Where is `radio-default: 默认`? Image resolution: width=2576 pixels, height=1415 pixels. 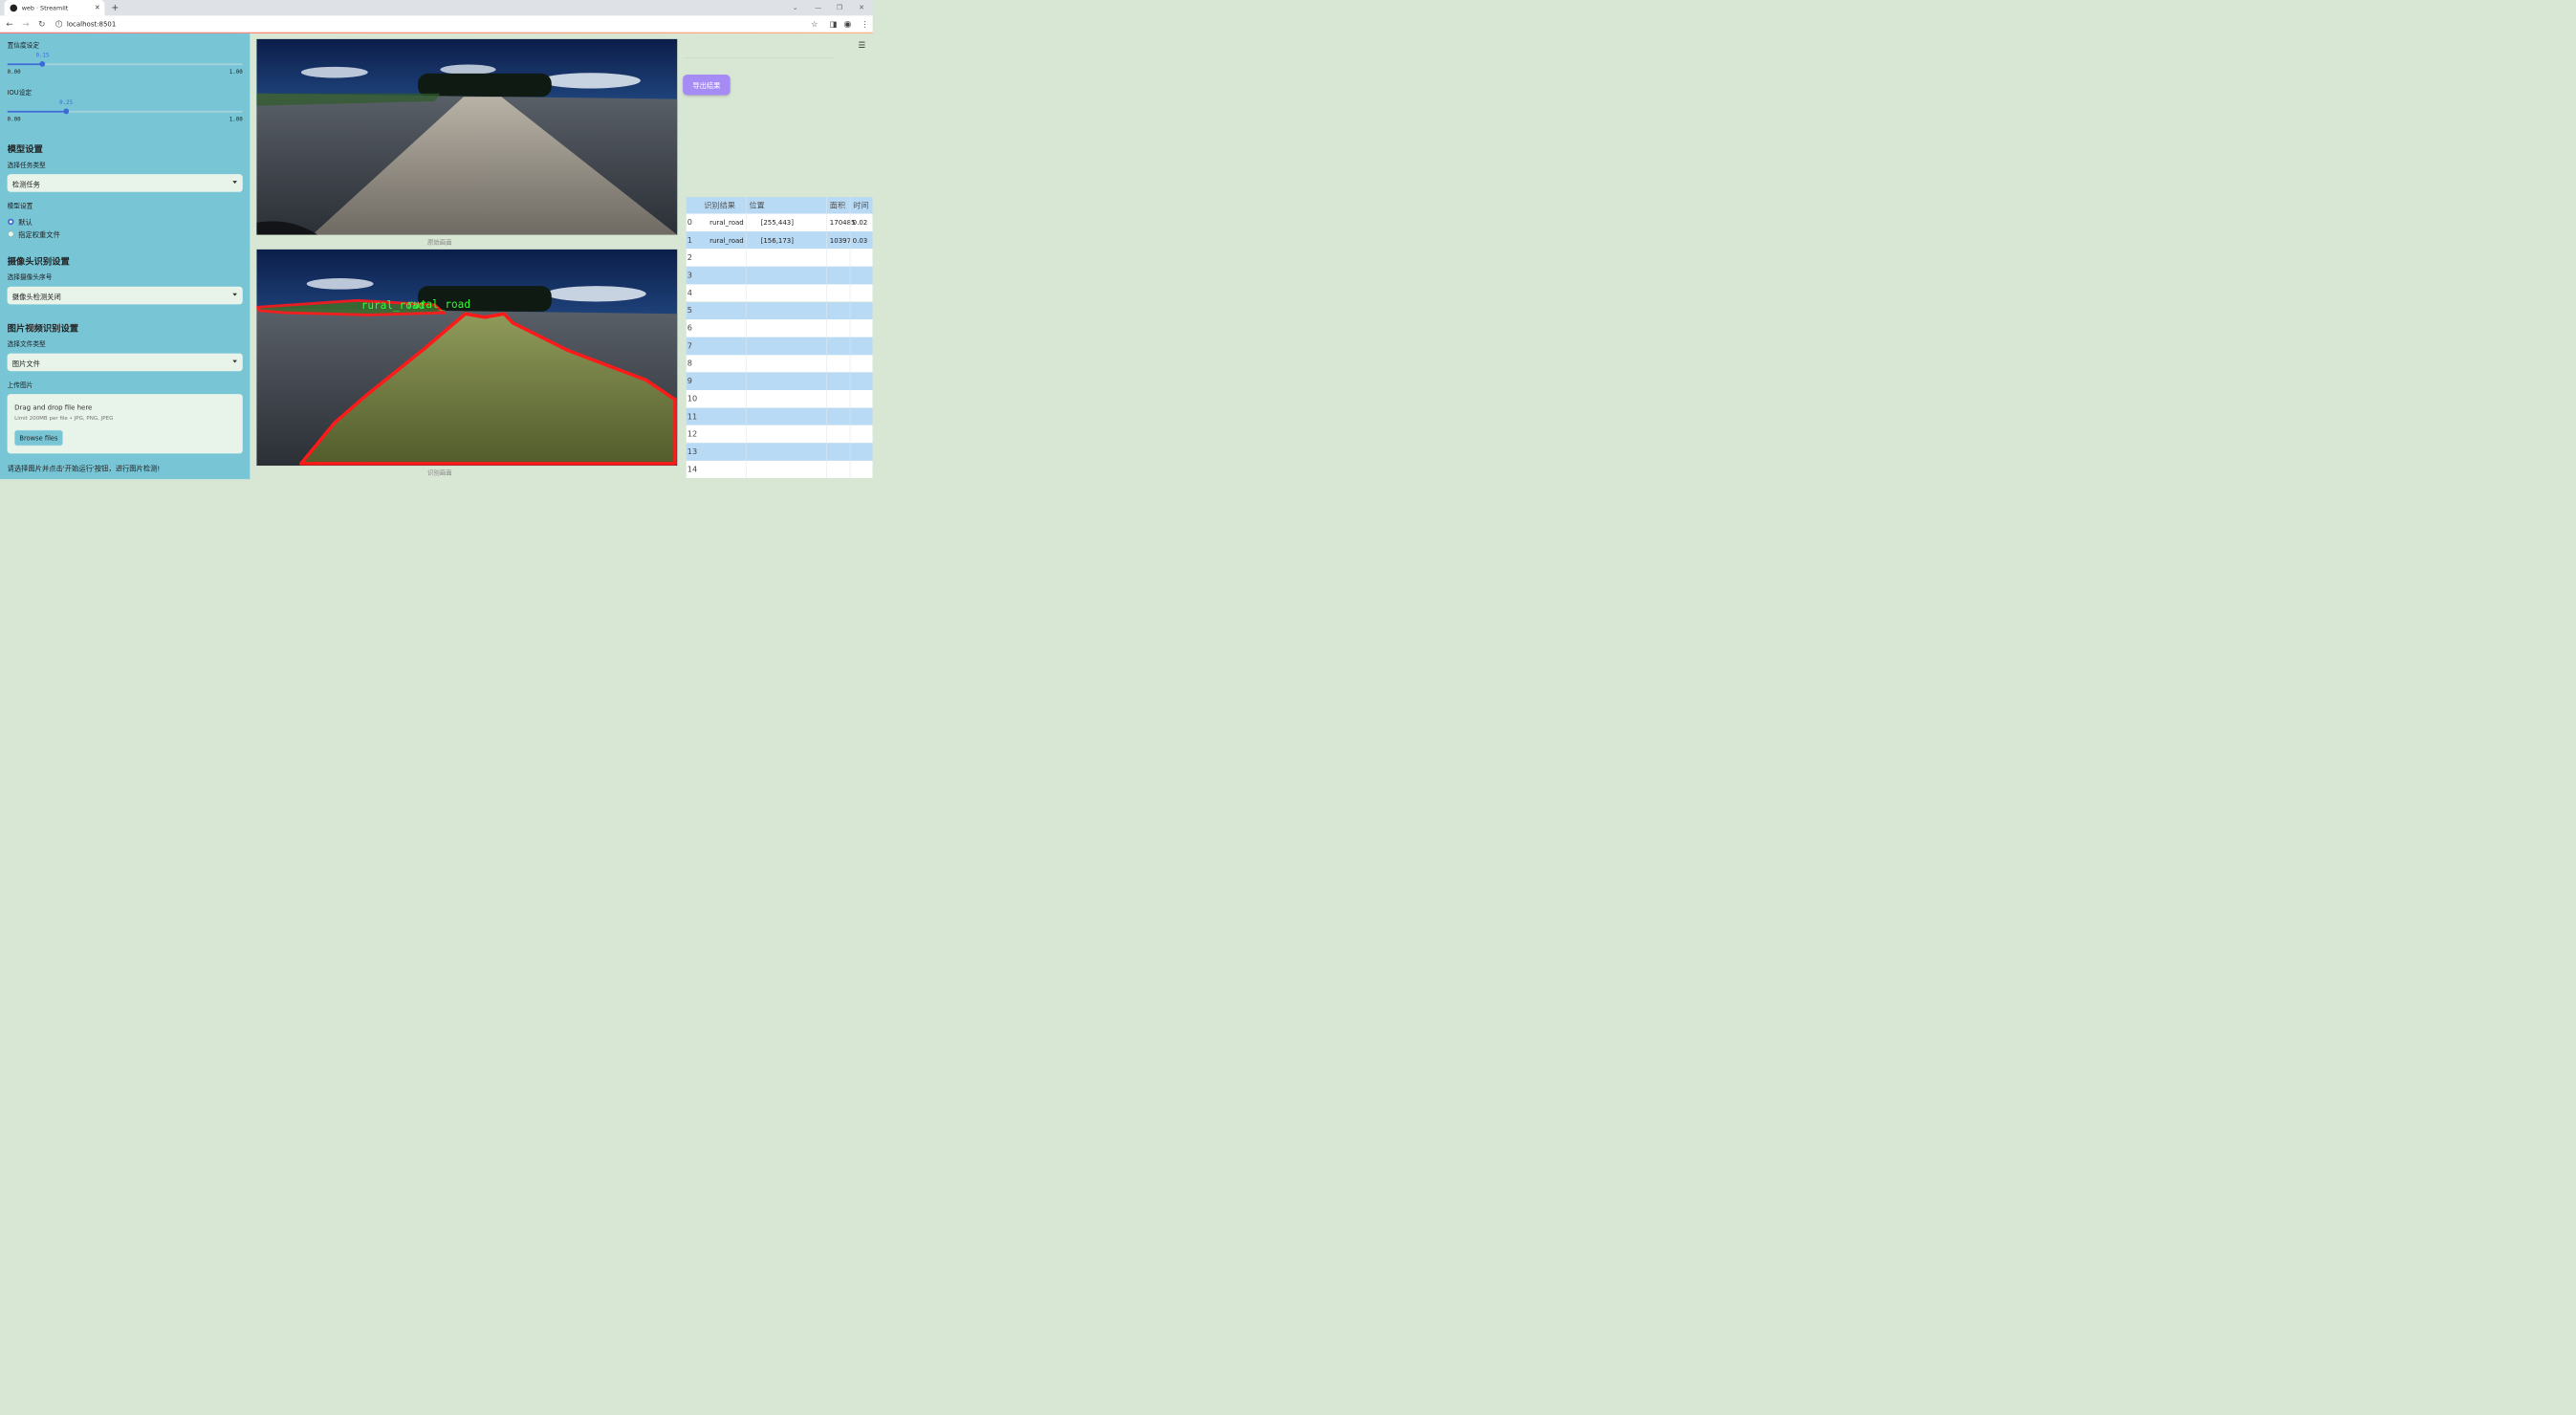
radio-default: 默认 is located at coordinates (20, 221).